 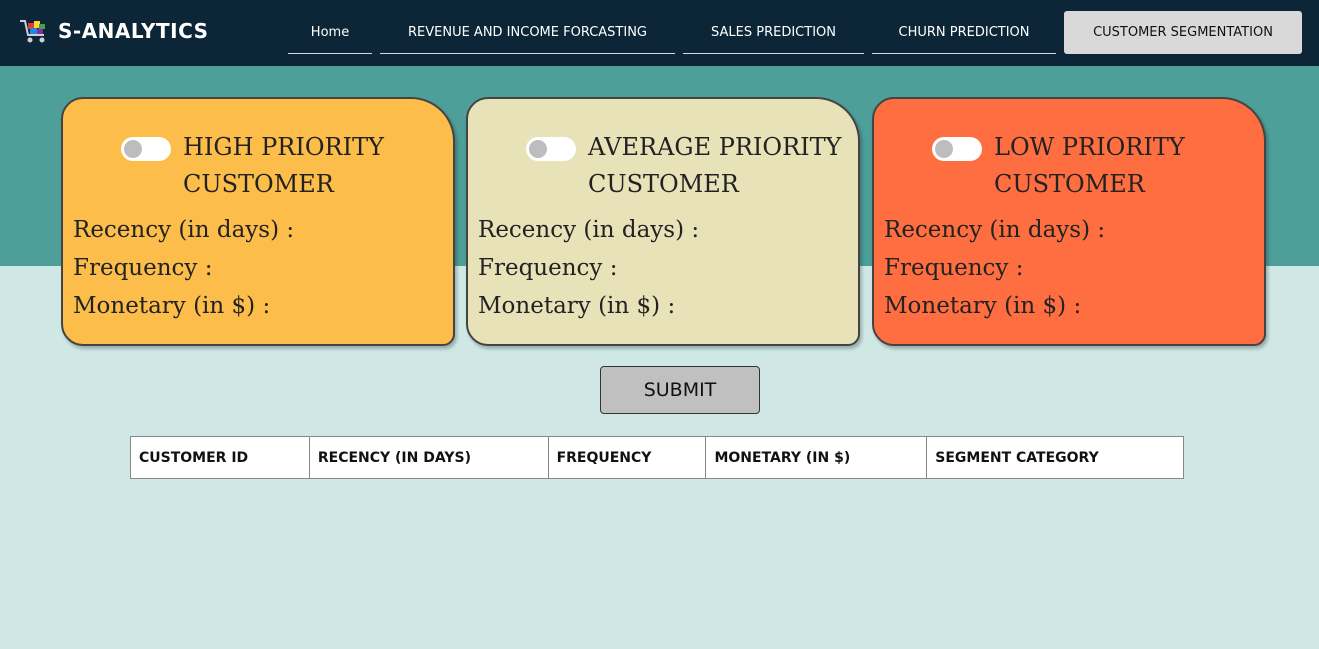 What do you see at coordinates (773, 32) in the screenshot?
I see `nav-sales-prediction: SALES PREDICTION` at bounding box center [773, 32].